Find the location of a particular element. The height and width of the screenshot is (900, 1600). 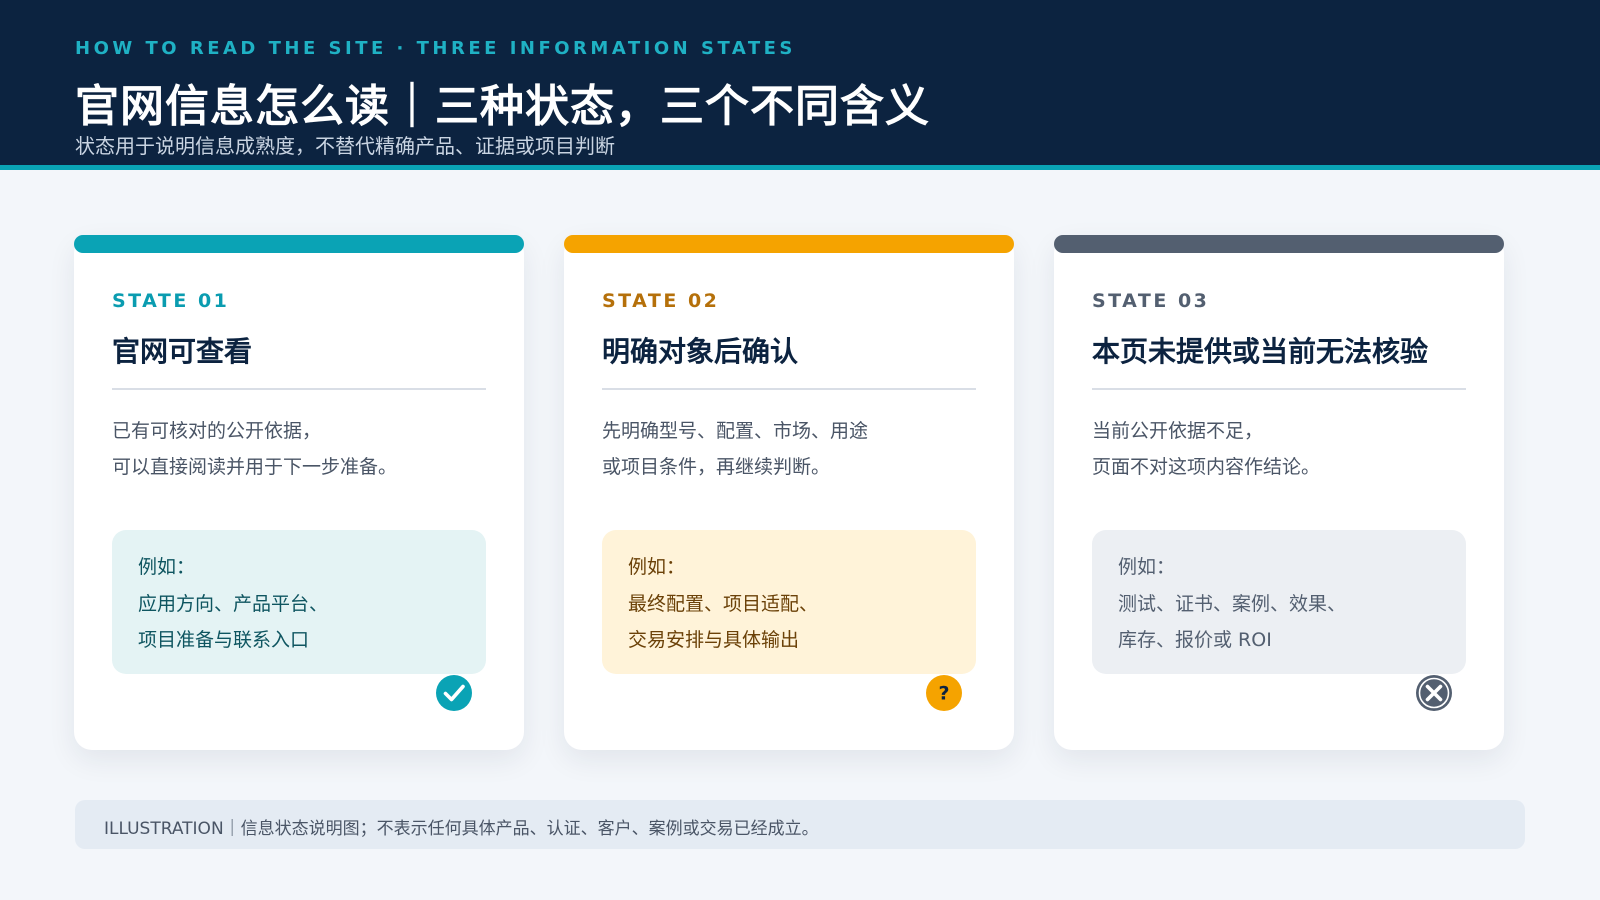

card-description: 已有可核对的公开依据， 可以直接阅读并用于下一步准备。 is located at coordinates (302, 449).